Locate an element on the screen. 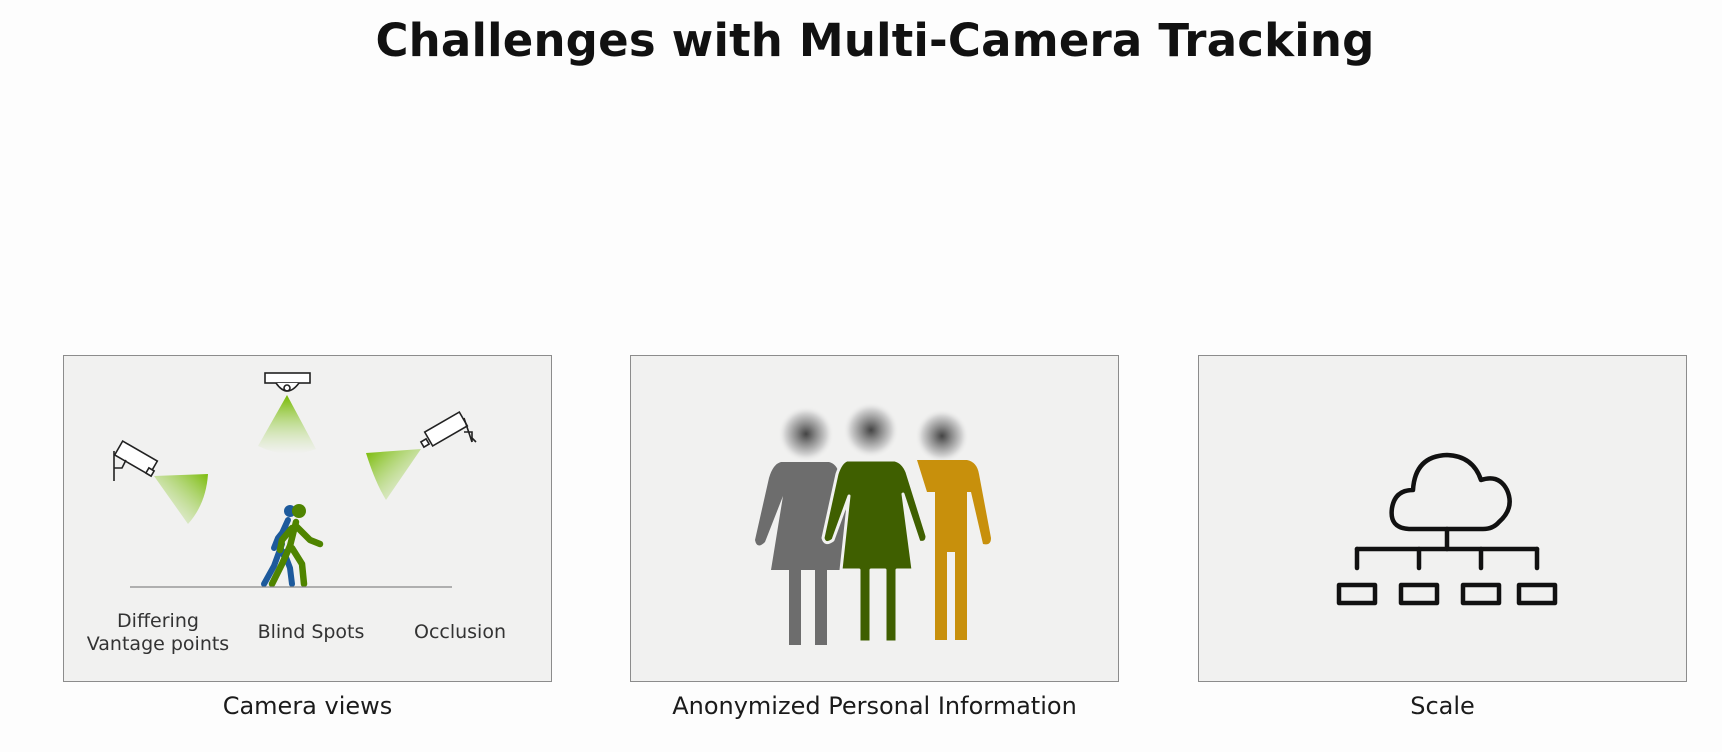 The width and height of the screenshot is (1722, 752). walking-people-icon is located at coordinates (292, 546).